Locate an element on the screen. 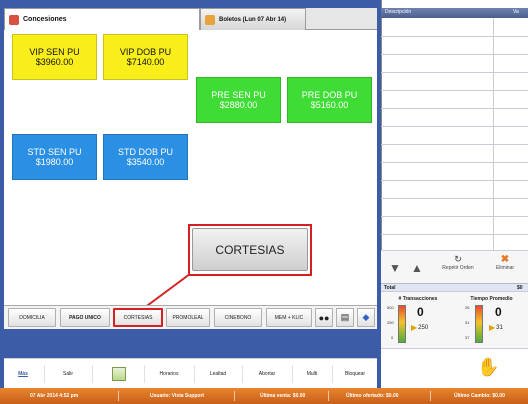 This screenshot has height=404, width=528. repeat-order-button: ↻ Repetir Orden is located at coordinates (458, 268).